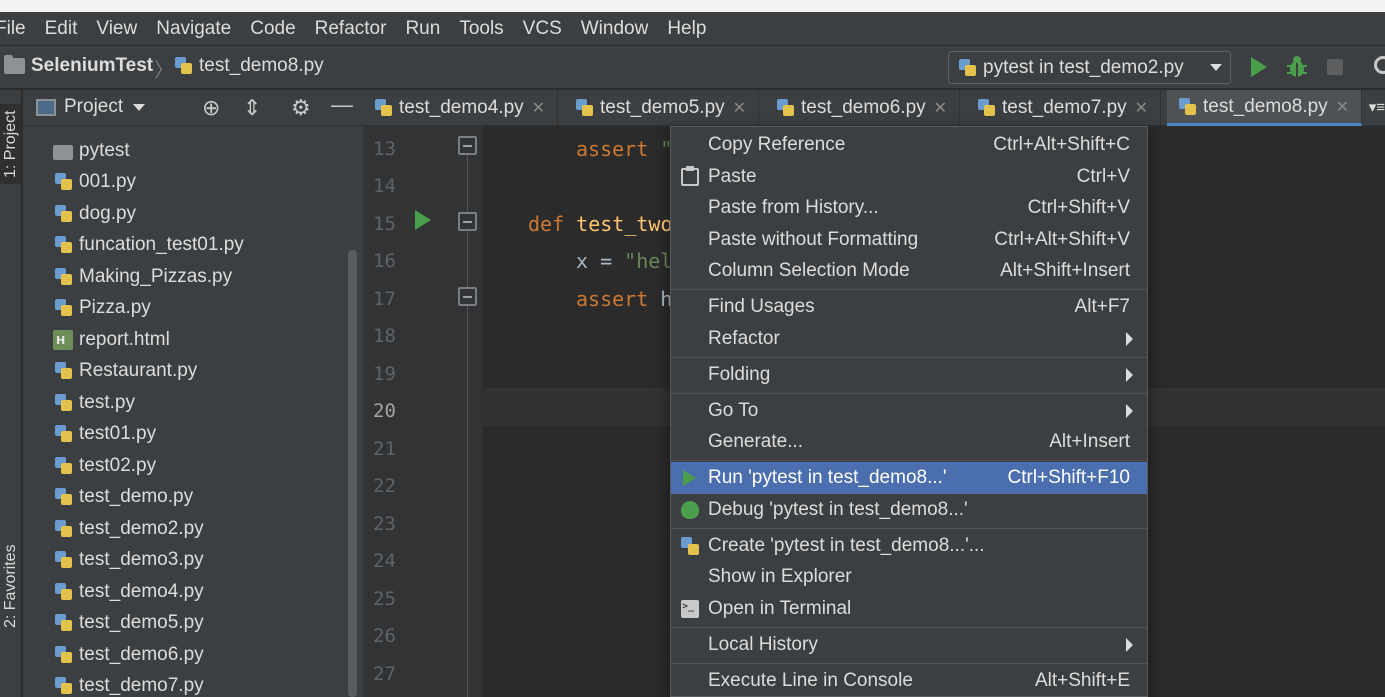  Describe the element at coordinates (422, 29) in the screenshot. I see `menu-run: Run` at that location.